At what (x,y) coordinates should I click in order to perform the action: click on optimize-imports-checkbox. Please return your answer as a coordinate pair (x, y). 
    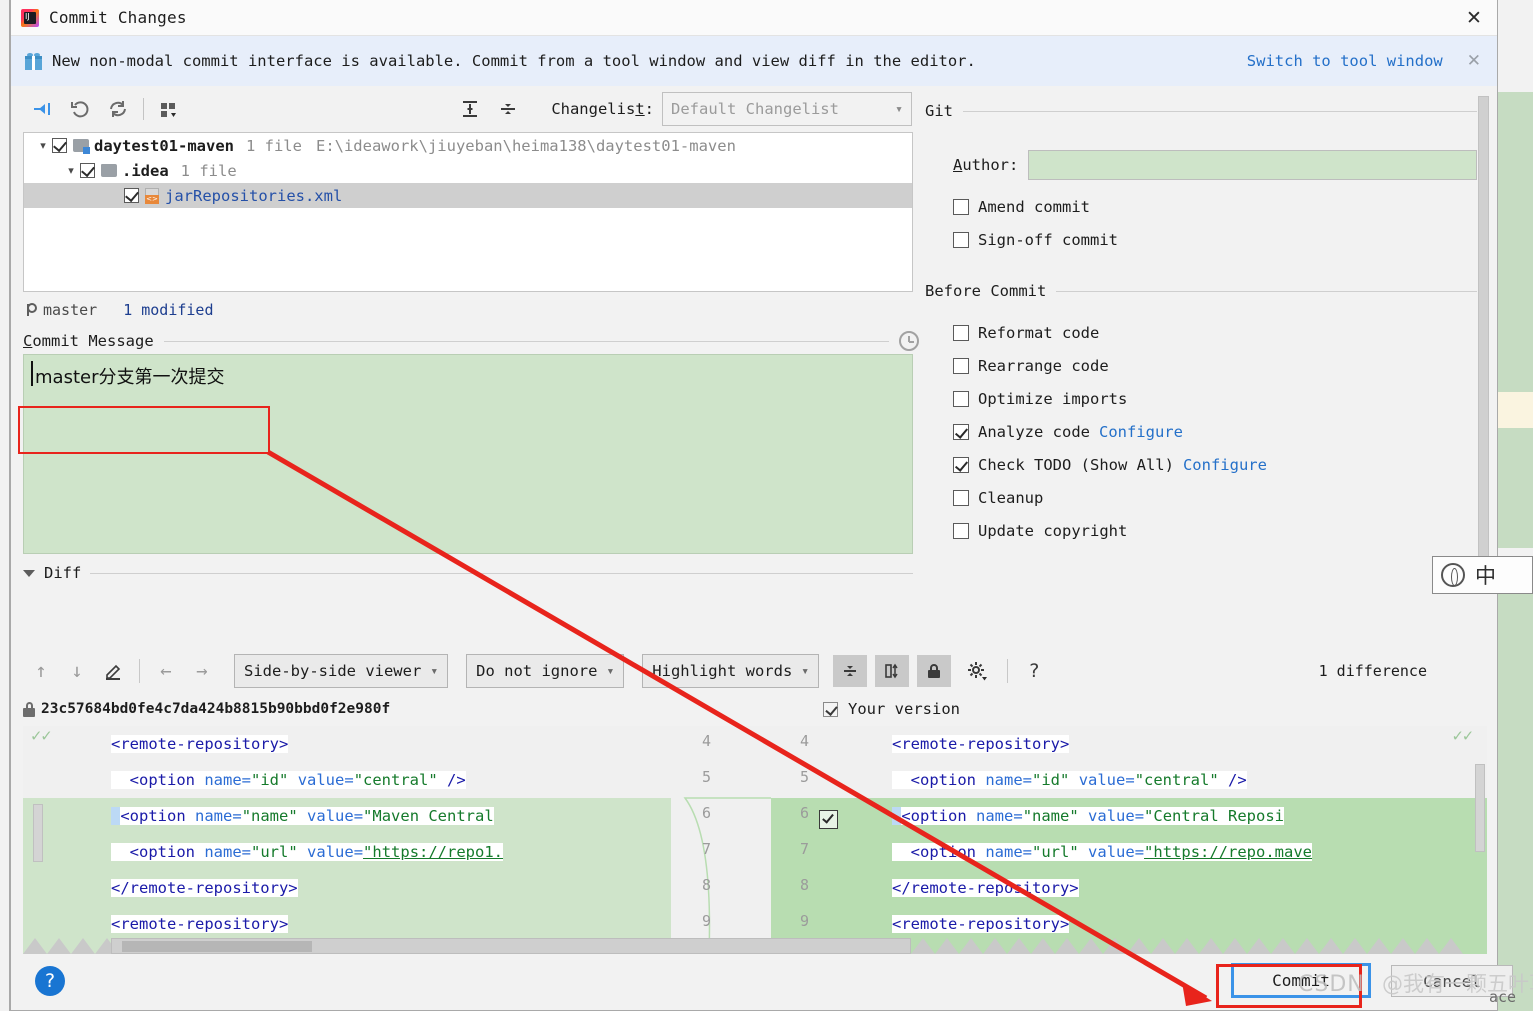
    Looking at the image, I should click on (961, 398).